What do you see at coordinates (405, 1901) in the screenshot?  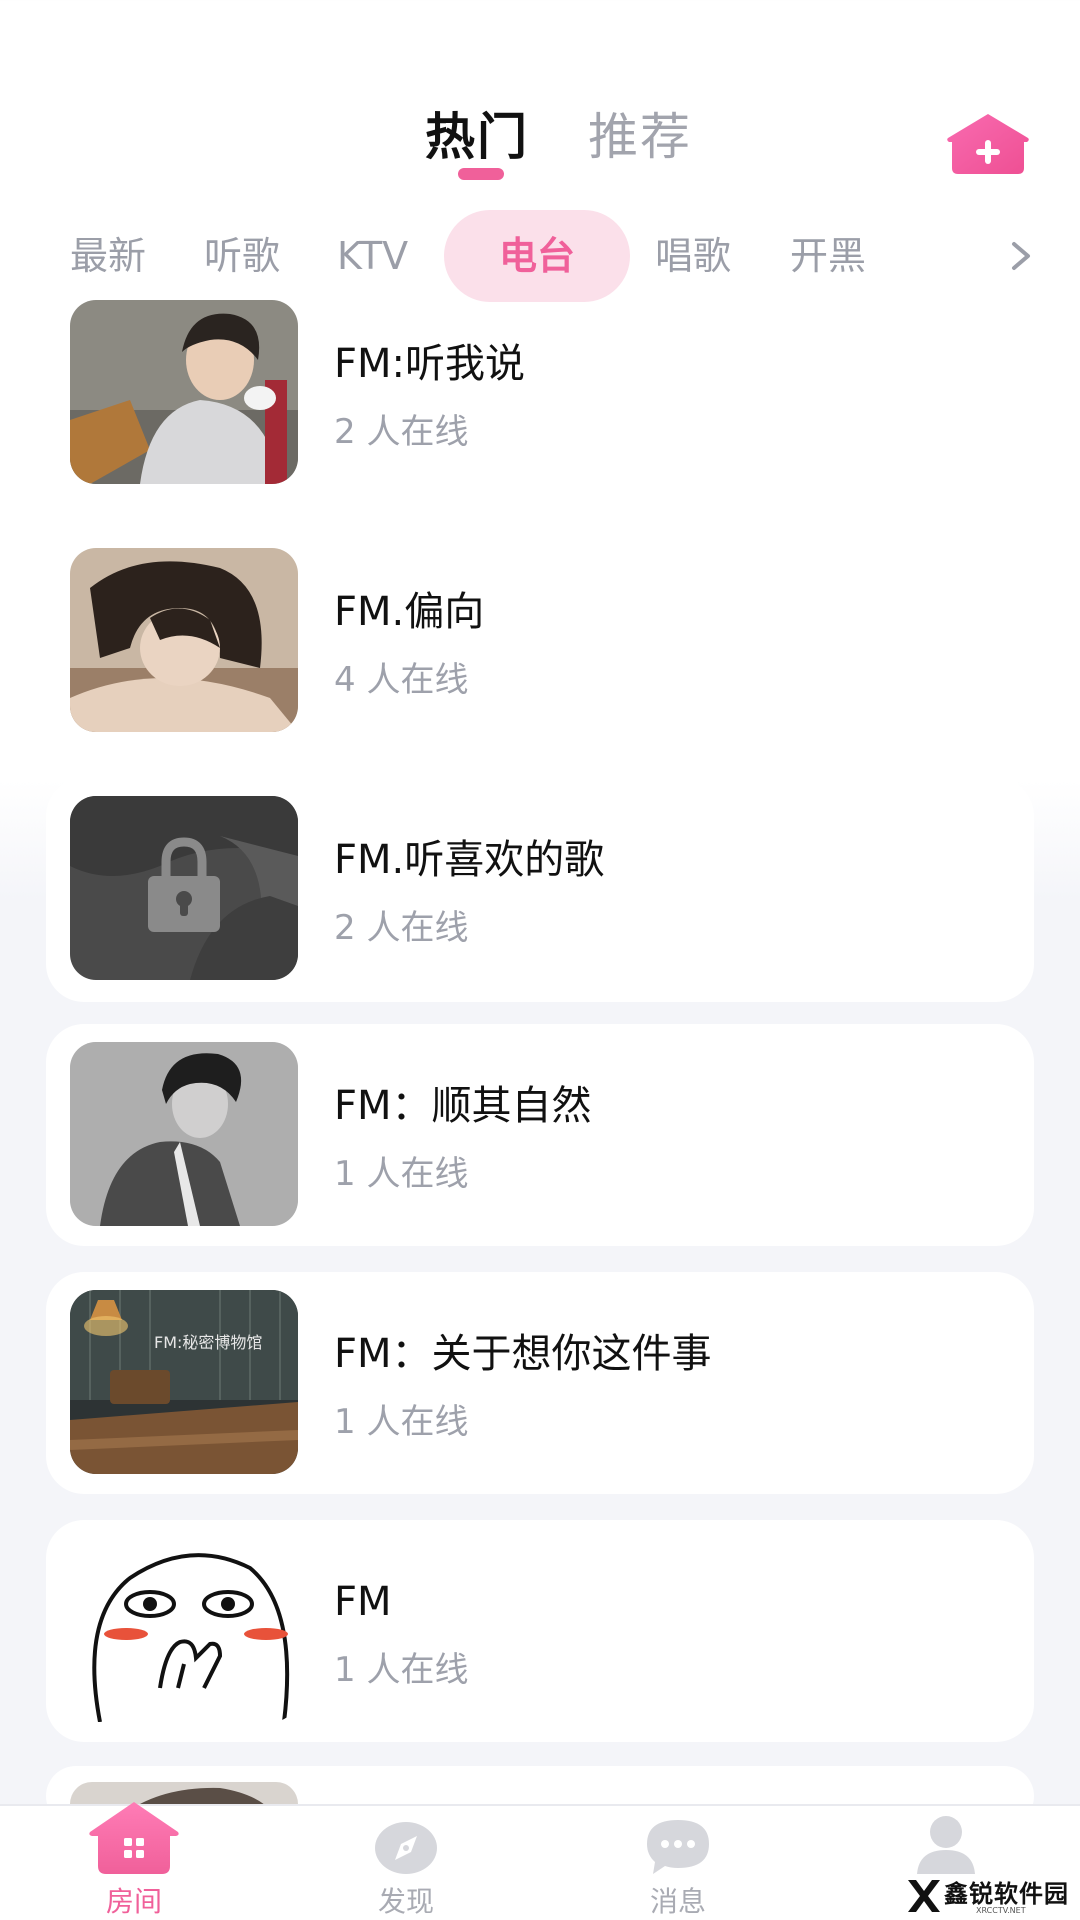 I see `nav-label: 发现` at bounding box center [405, 1901].